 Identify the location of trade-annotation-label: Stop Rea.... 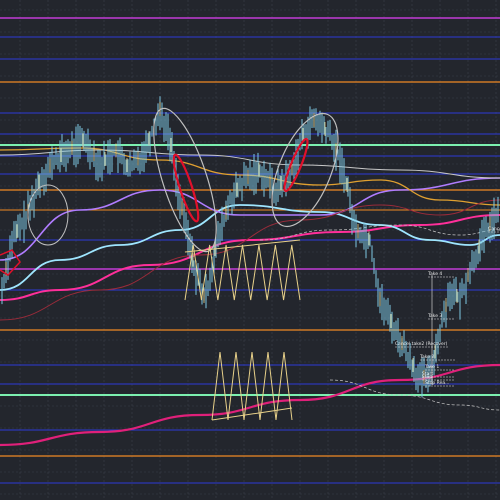
(437, 383).